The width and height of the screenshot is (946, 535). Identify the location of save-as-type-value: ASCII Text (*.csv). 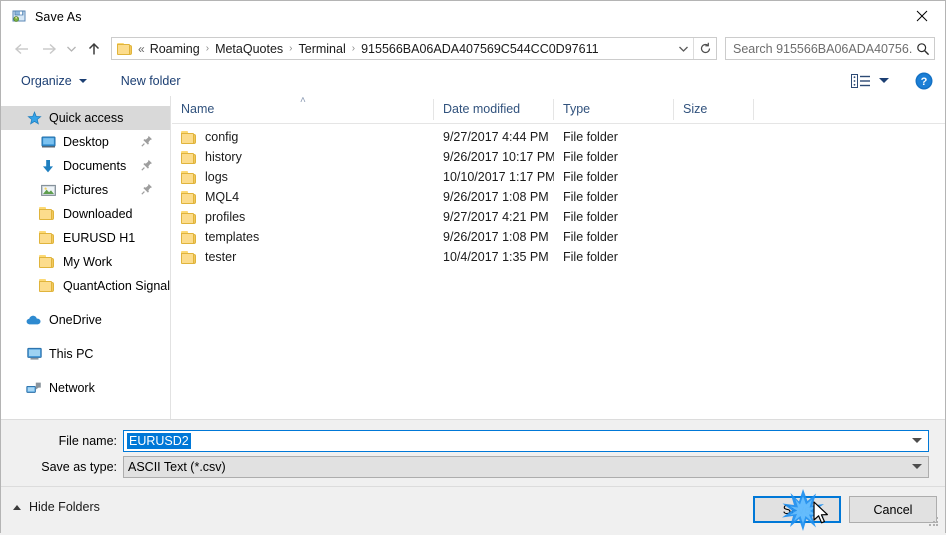
(177, 467).